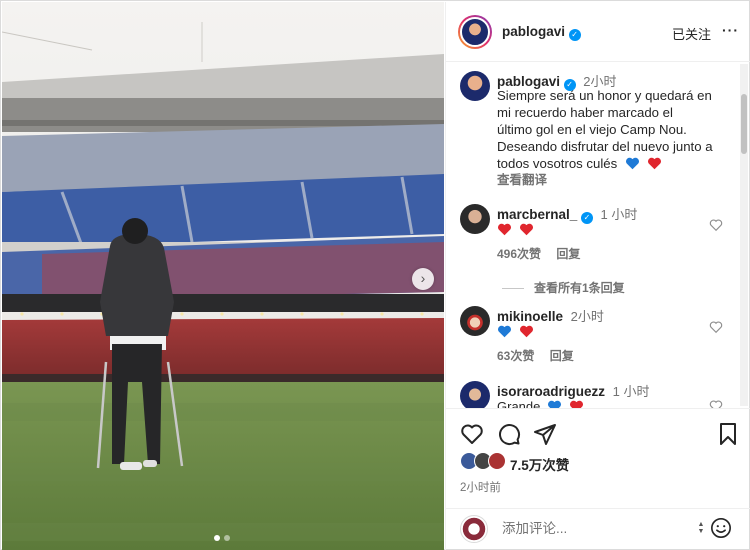  Describe the element at coordinates (730, 30) in the screenshot. I see `more-options-icon: ···` at that location.